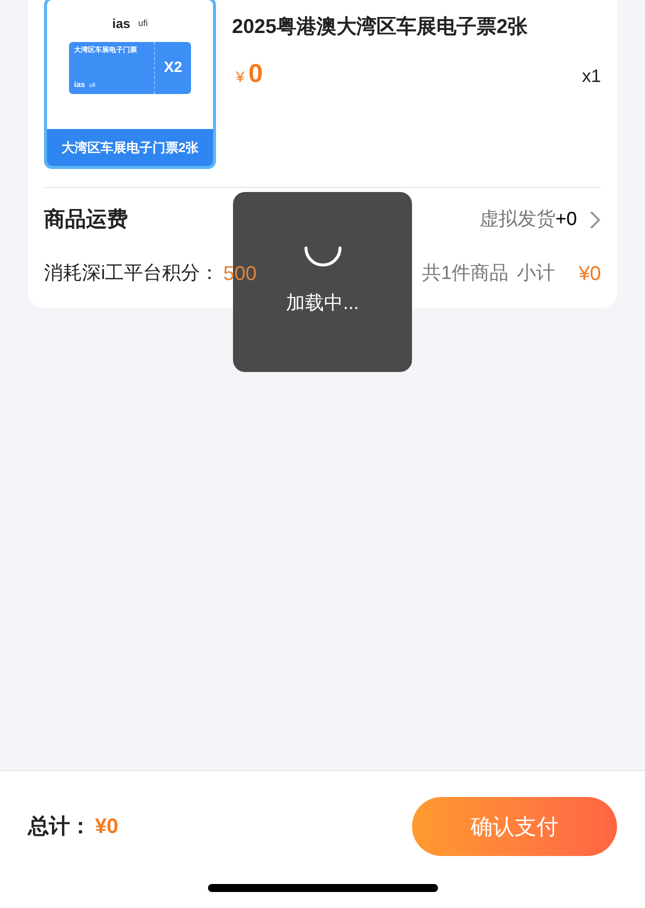 Image resolution: width=645 pixels, height=908 pixels. What do you see at coordinates (132, 274) in the screenshot?
I see `points-label: 消耗深i工平台积分：` at bounding box center [132, 274].